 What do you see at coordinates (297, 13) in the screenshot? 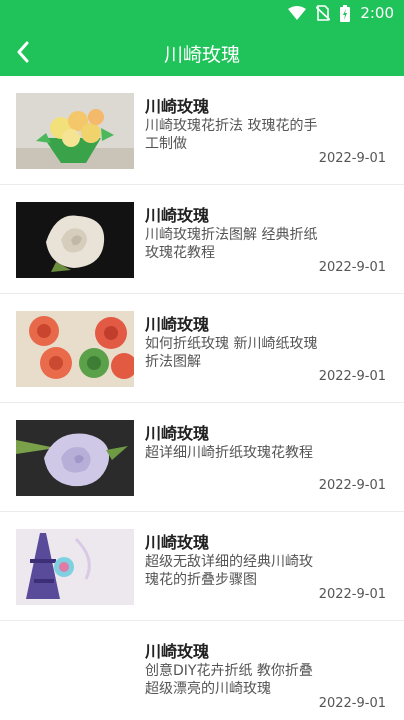
I see `wifi-icon` at bounding box center [297, 13].